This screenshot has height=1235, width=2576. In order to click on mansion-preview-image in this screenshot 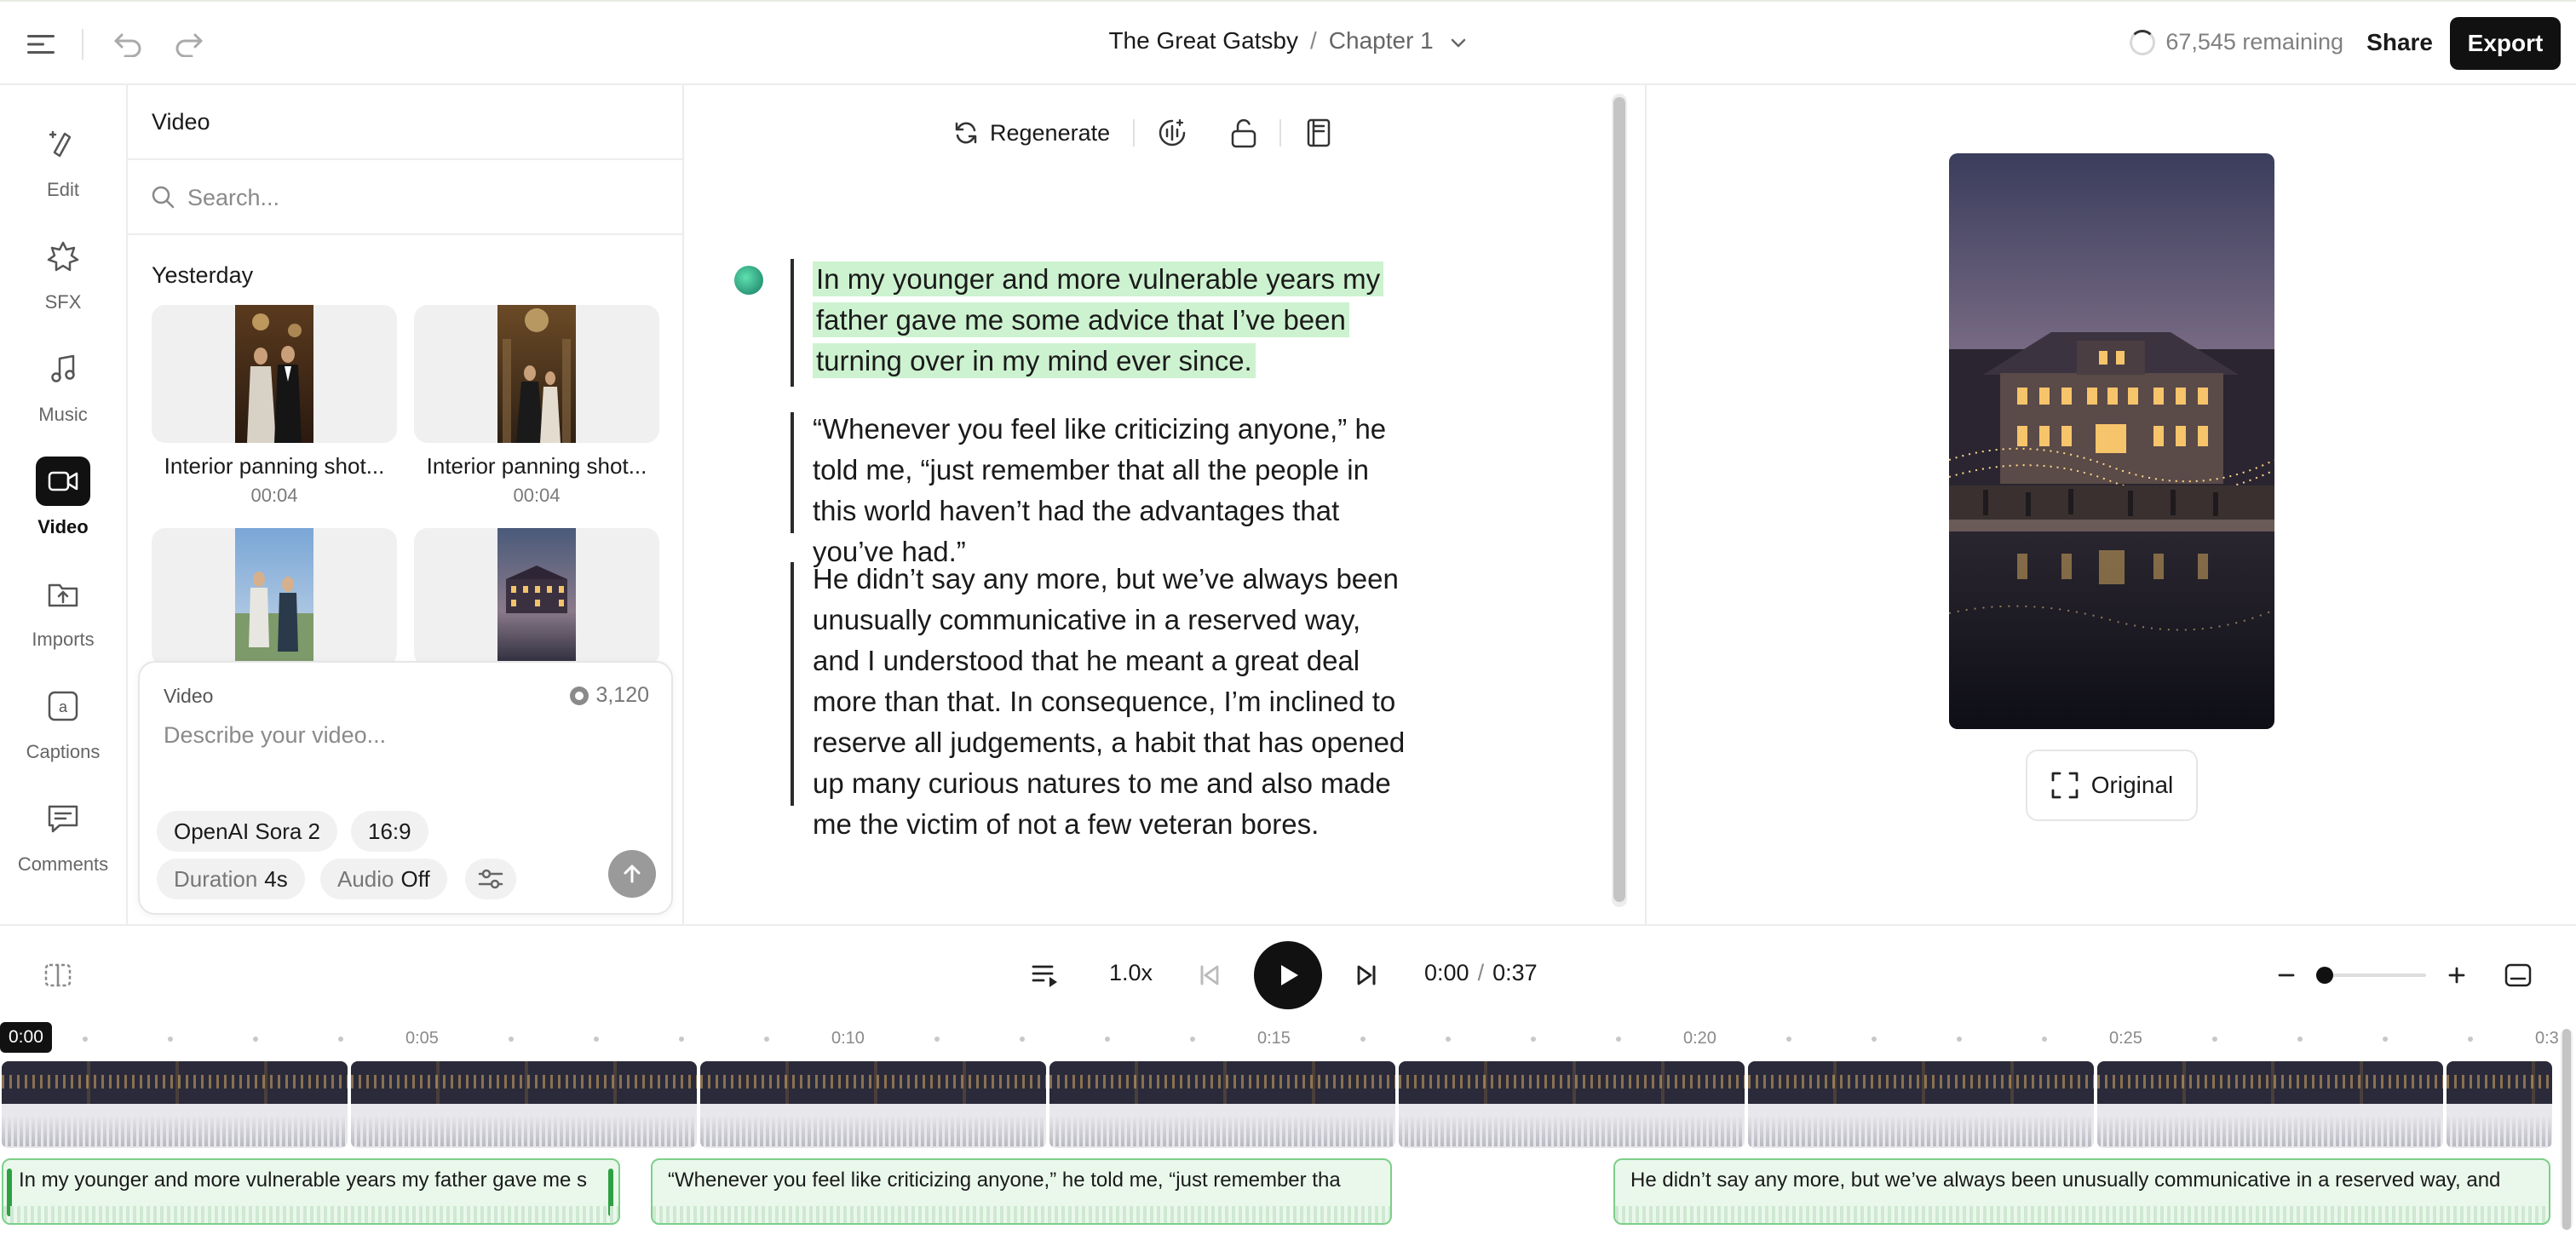, I will do `click(2111, 441)`.